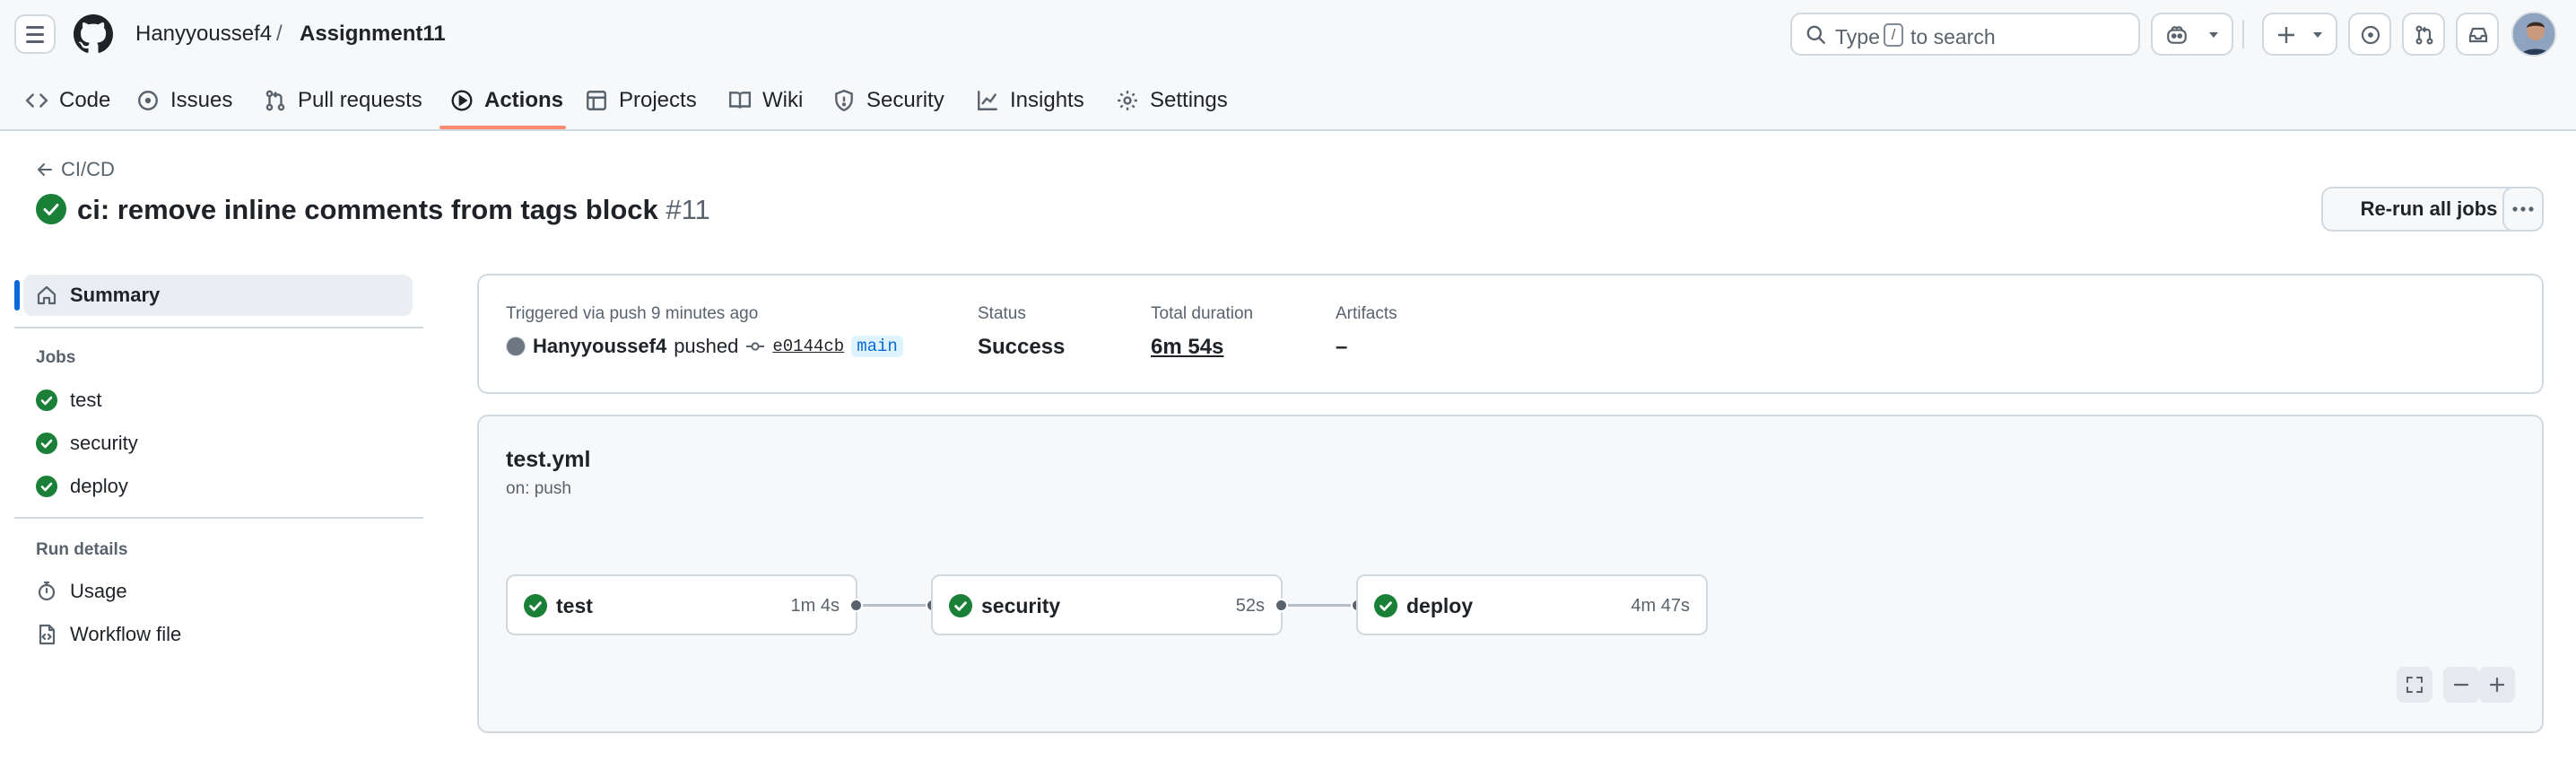 The height and width of the screenshot is (770, 2576). I want to click on more-options-button, so click(2523, 209).